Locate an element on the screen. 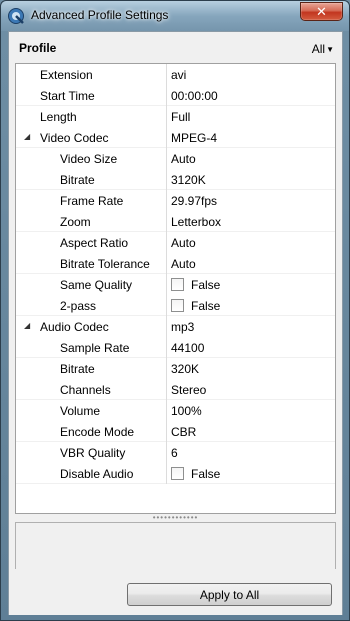 Image resolution: width=350 pixels, height=621 pixels. property-value: 29.97fps is located at coordinates (194, 201).